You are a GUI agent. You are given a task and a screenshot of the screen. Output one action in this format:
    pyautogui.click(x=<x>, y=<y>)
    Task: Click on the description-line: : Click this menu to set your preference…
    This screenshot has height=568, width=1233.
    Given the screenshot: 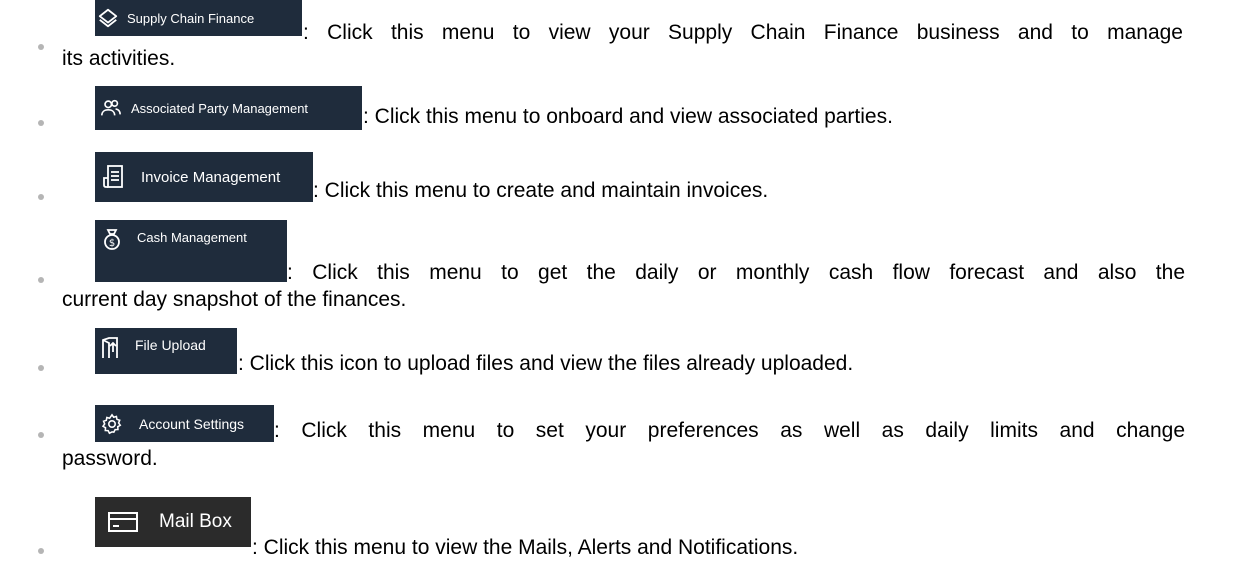 What is the action you would take?
    pyautogui.click(x=729, y=431)
    